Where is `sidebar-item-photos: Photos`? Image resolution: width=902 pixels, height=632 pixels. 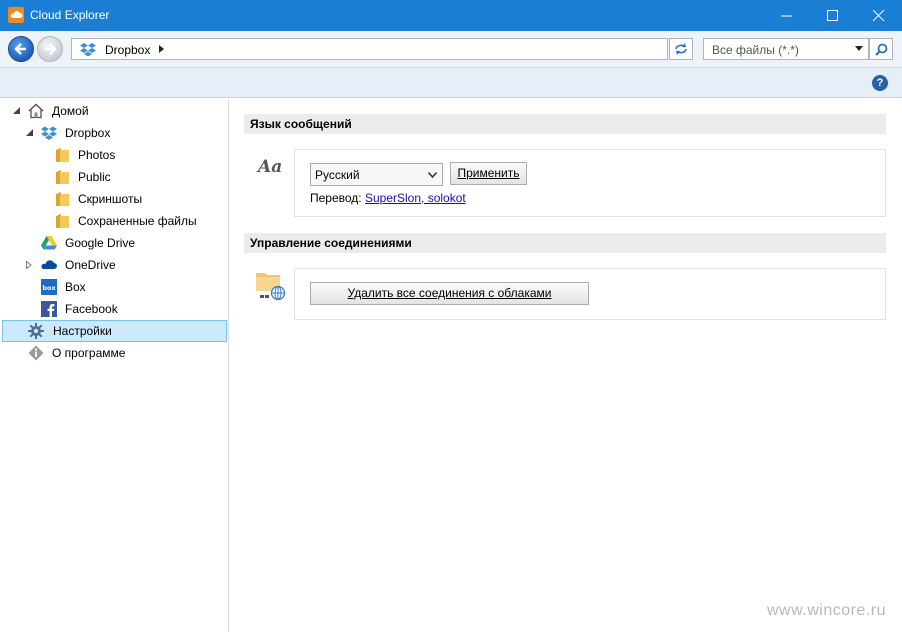
sidebar-item-photos: Photos is located at coordinates (114, 155).